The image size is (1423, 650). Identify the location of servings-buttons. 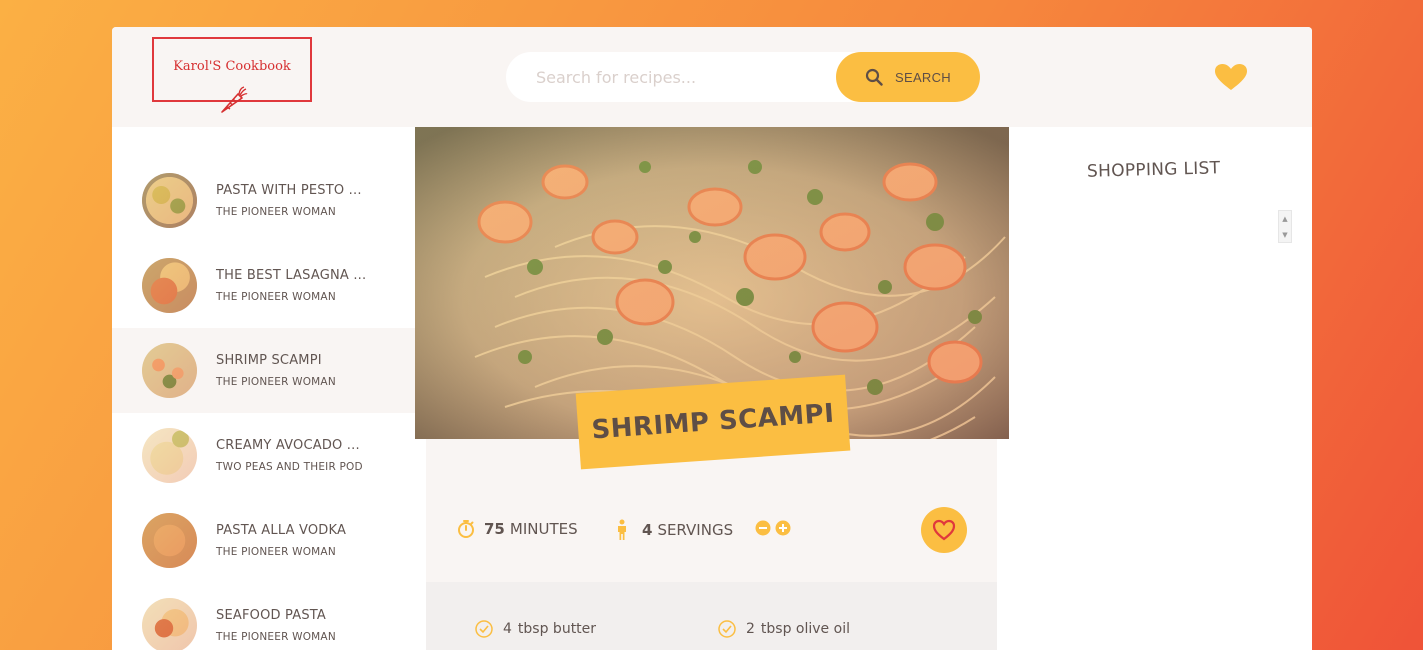
(773, 530).